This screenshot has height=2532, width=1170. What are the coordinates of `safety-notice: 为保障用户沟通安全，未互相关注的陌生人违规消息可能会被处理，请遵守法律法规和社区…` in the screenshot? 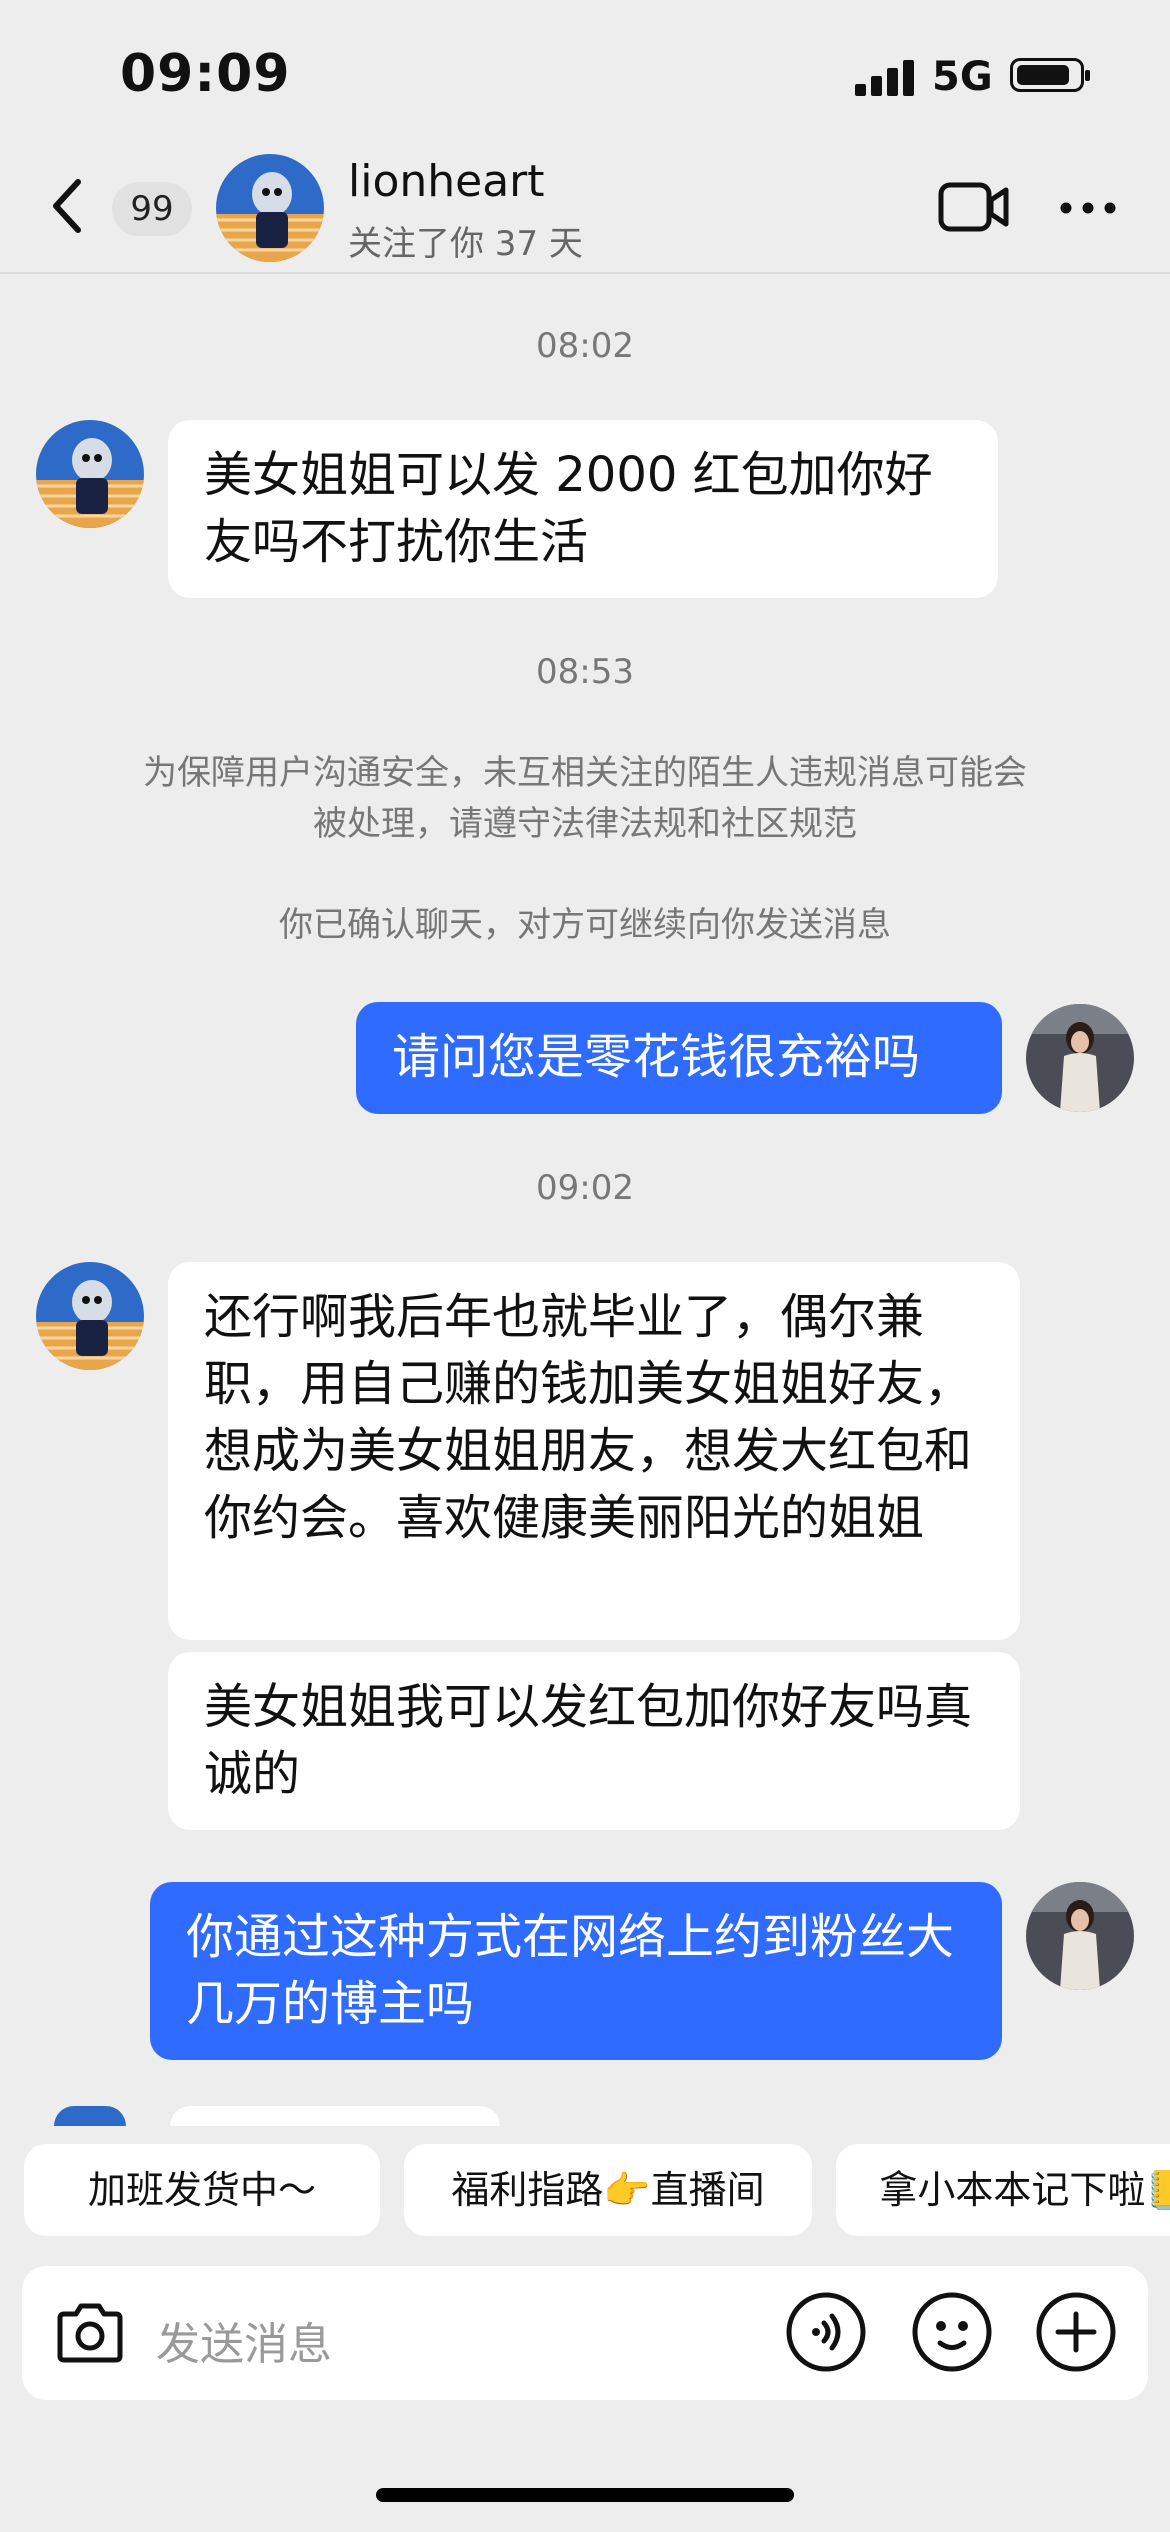 It's located at (585, 798).